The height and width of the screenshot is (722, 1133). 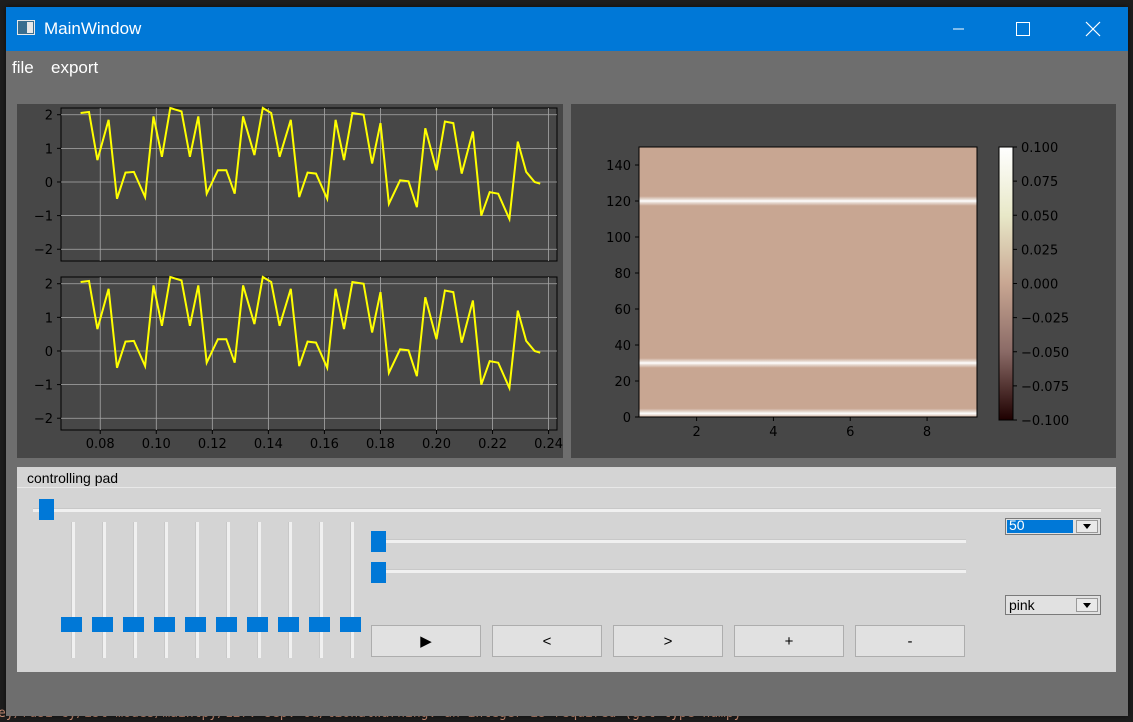 What do you see at coordinates (492, 444) in the screenshot?
I see `lower-x-tick-label: 0.22` at bounding box center [492, 444].